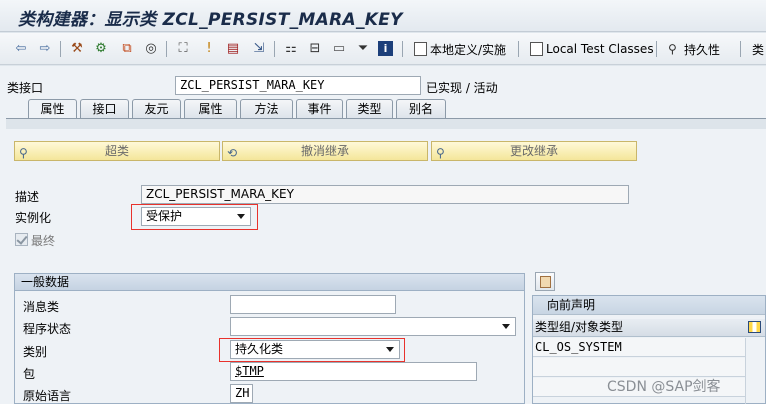 This screenshot has height=404, width=766. I want to click on forward-declaration-toggle, so click(545, 281).